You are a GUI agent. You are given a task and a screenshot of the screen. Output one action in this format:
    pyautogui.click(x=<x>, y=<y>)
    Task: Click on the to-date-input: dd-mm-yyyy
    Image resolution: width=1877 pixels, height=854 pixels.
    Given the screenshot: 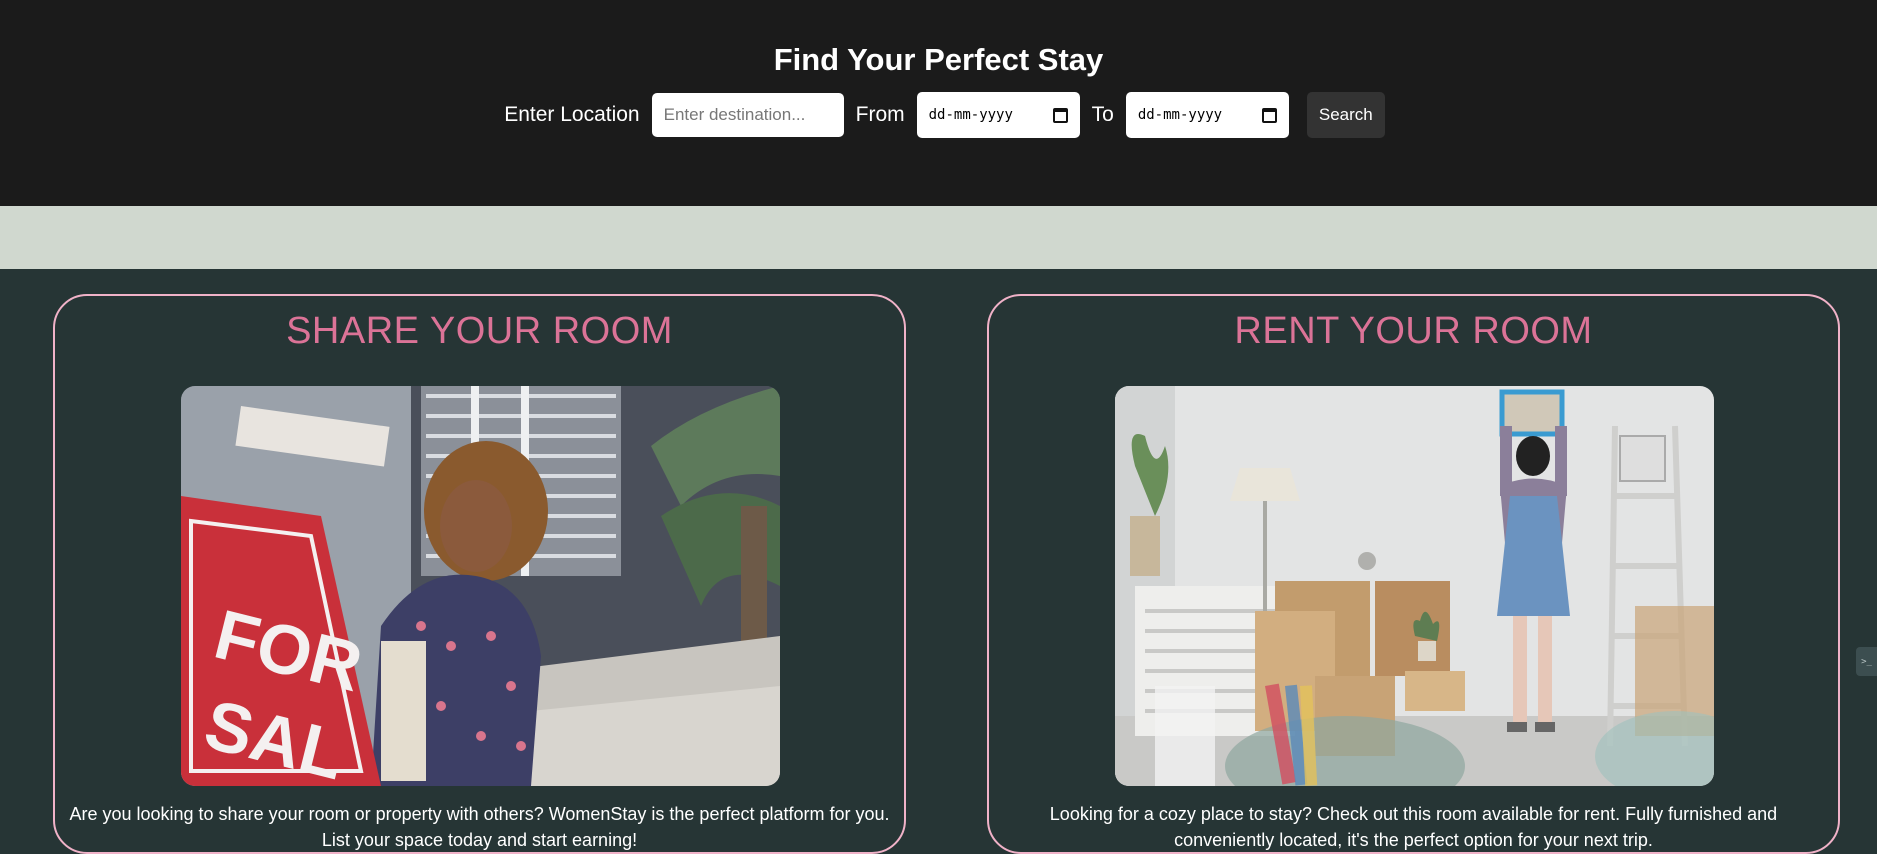 What is the action you would take?
    pyautogui.click(x=1207, y=115)
    